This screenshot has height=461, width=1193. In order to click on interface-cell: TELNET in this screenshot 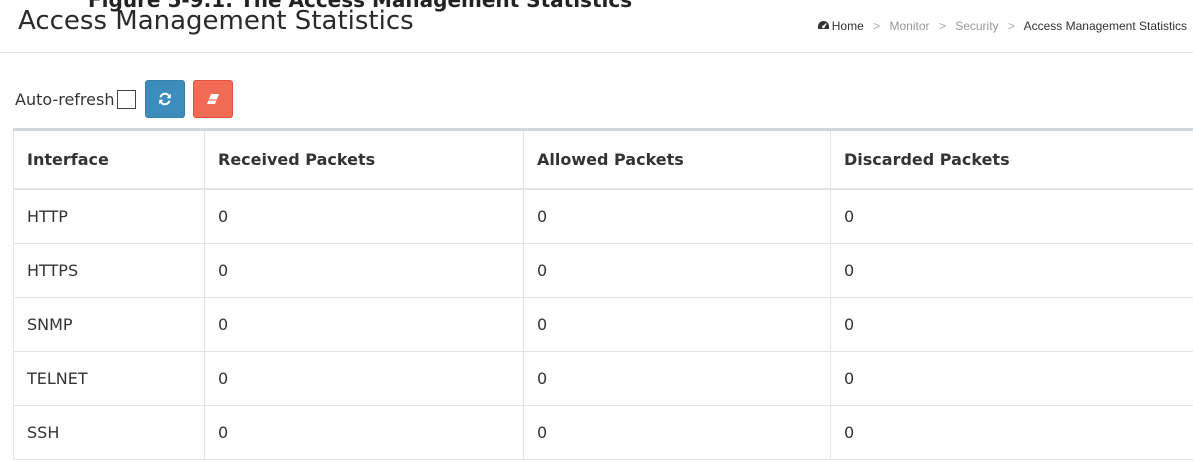, I will do `click(109, 379)`.